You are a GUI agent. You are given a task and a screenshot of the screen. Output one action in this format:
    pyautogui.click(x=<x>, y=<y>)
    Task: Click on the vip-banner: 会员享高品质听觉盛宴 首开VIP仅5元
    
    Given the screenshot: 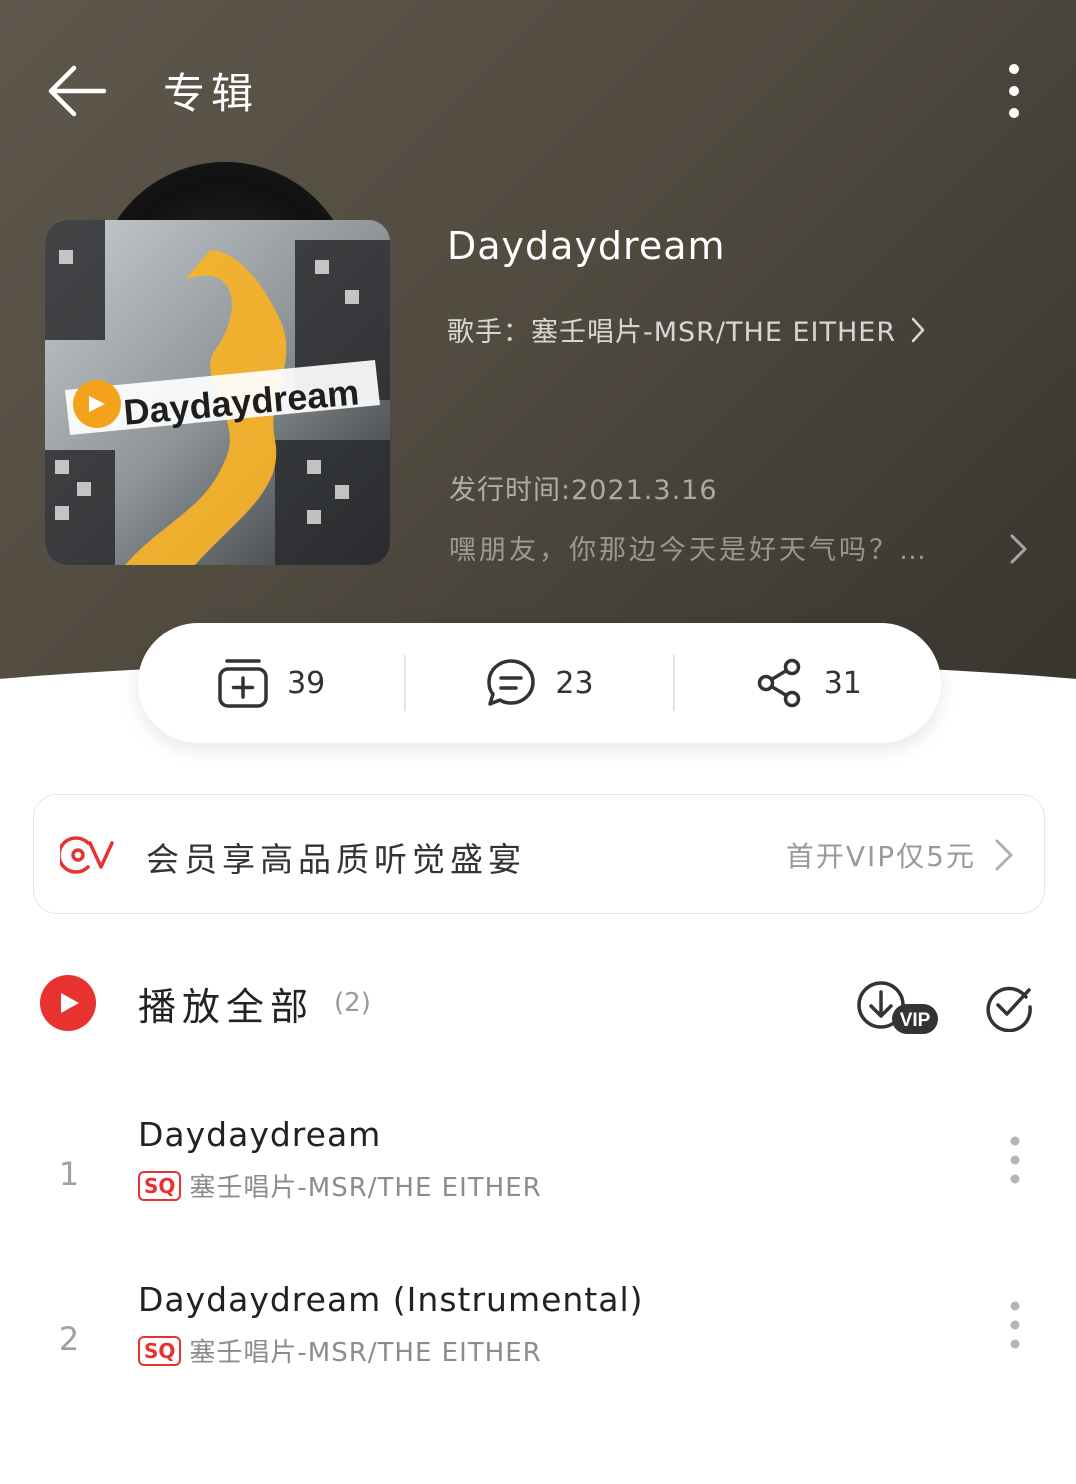 What is the action you would take?
    pyautogui.click(x=539, y=854)
    